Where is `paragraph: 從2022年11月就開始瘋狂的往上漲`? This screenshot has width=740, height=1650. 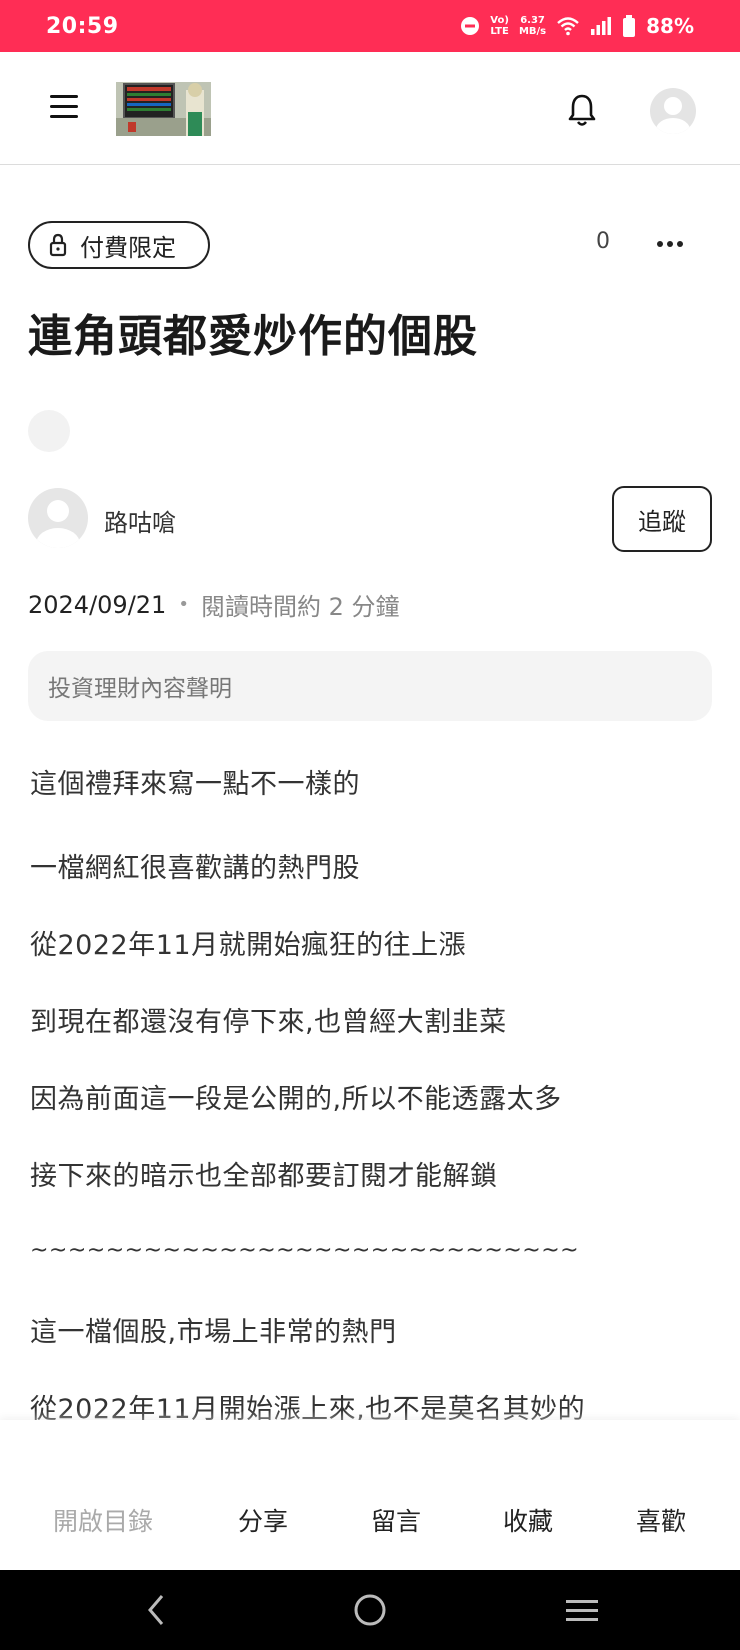
paragraph: 從2022年11月就開始瘋狂的往上漲 is located at coordinates (248, 945).